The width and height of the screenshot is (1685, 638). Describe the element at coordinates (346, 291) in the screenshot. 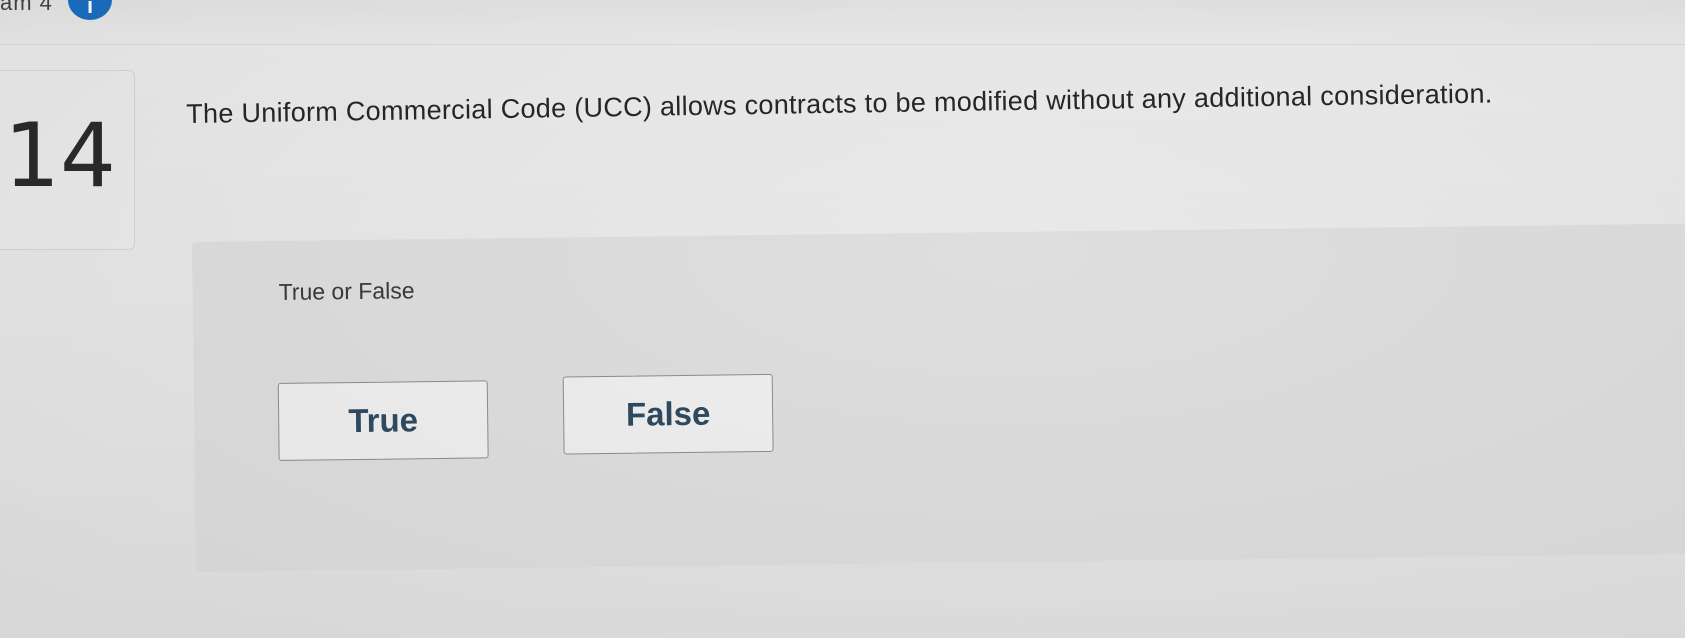

I see `answer-instruction: True or False` at that location.